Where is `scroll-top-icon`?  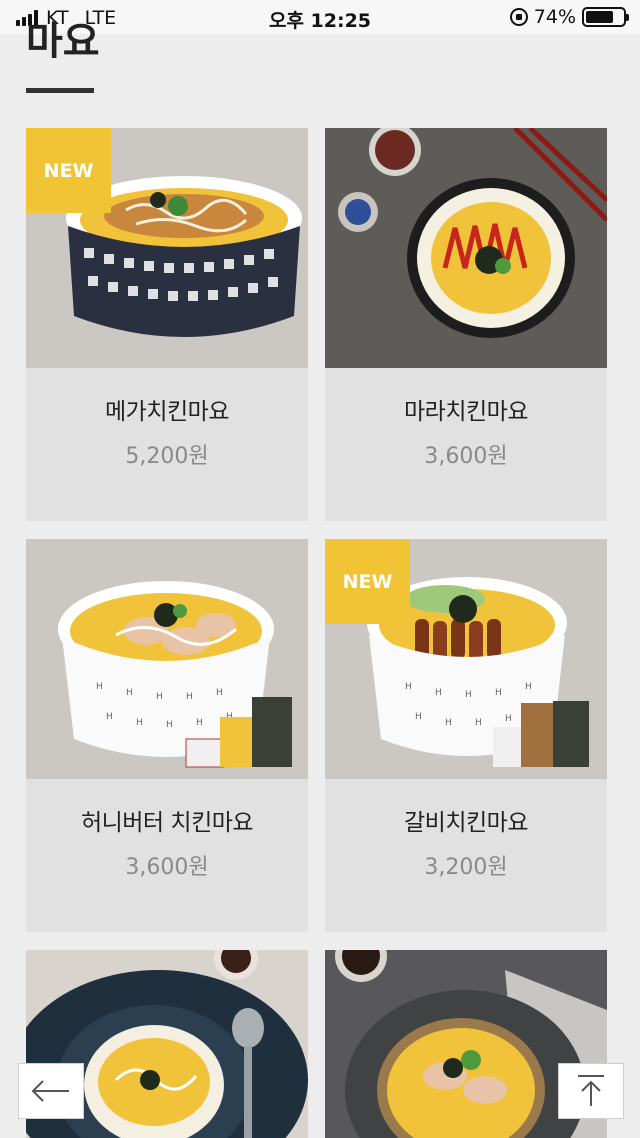 scroll-top-icon is located at coordinates (591, 1090).